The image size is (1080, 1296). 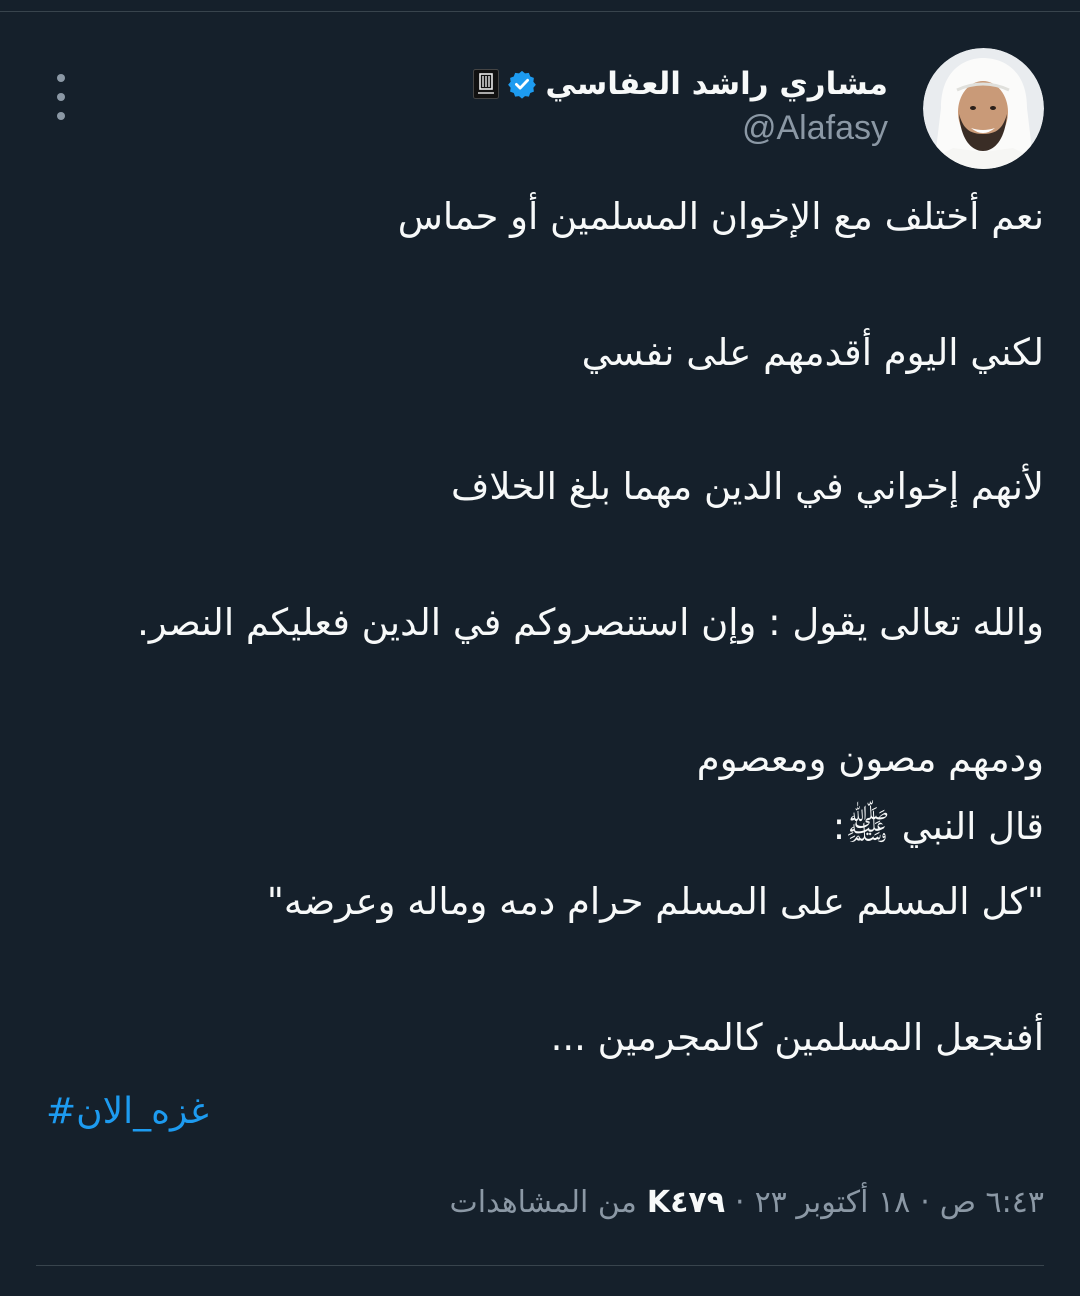 I want to click on avatar, so click(x=983, y=108).